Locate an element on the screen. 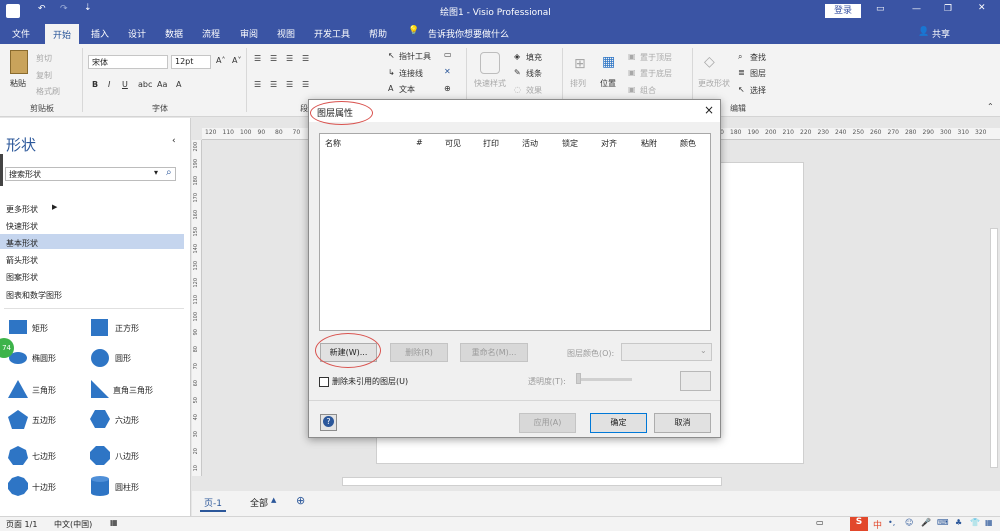 This screenshot has width=1000, height=531. page-indicator: 页面 1/1 is located at coordinates (21, 524).